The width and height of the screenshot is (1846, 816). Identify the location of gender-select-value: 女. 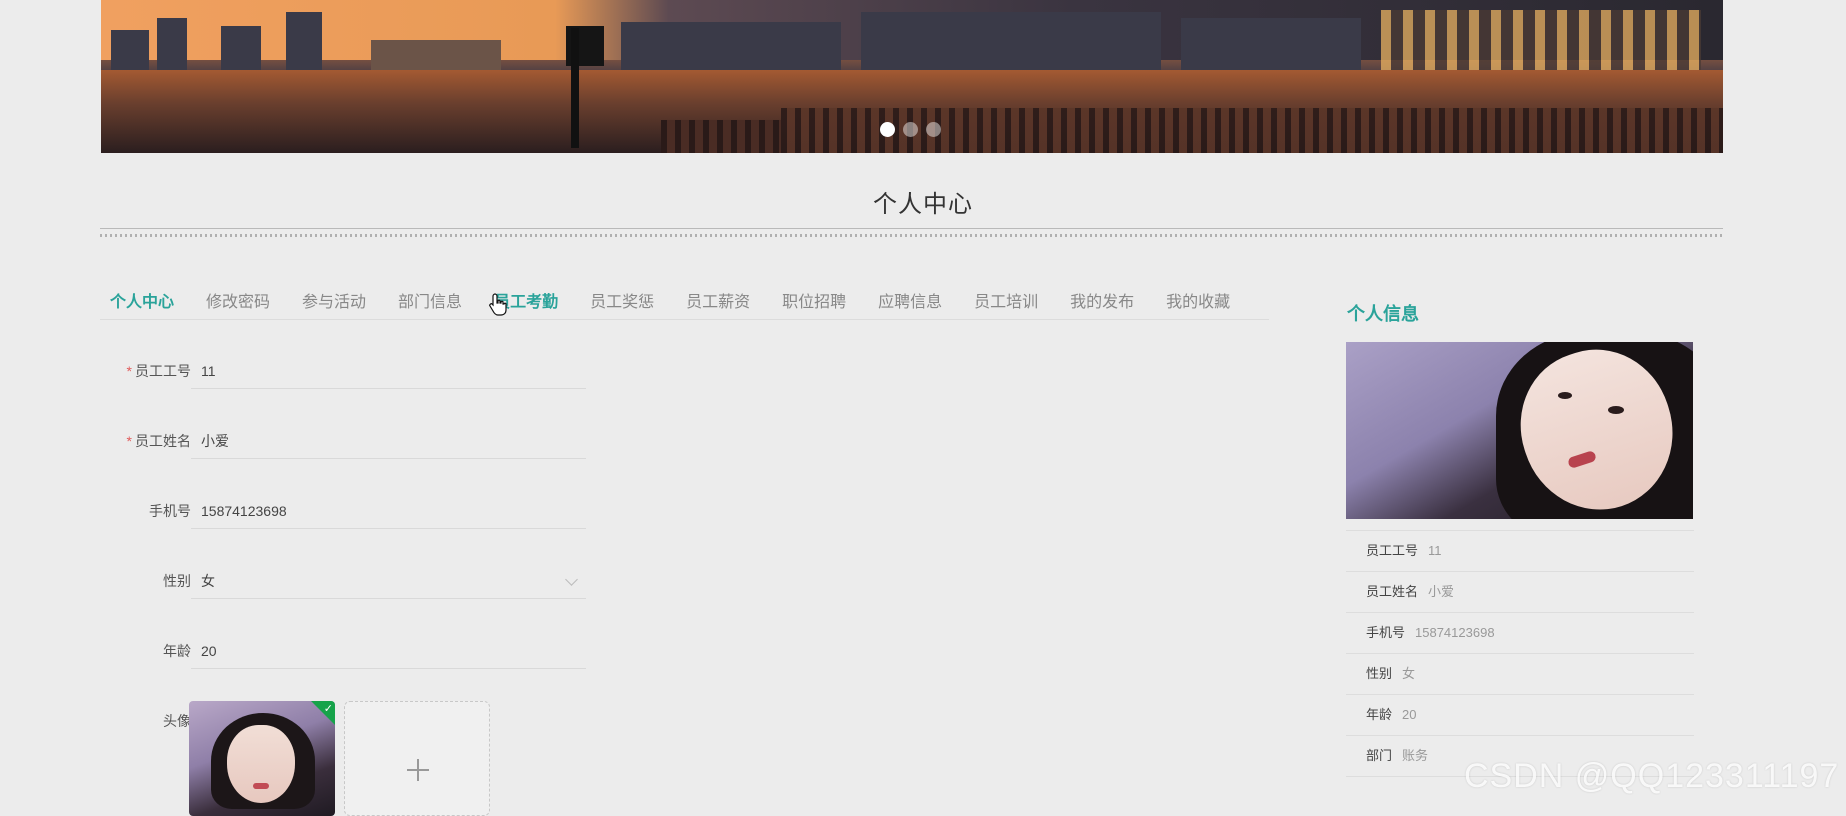
(208, 581).